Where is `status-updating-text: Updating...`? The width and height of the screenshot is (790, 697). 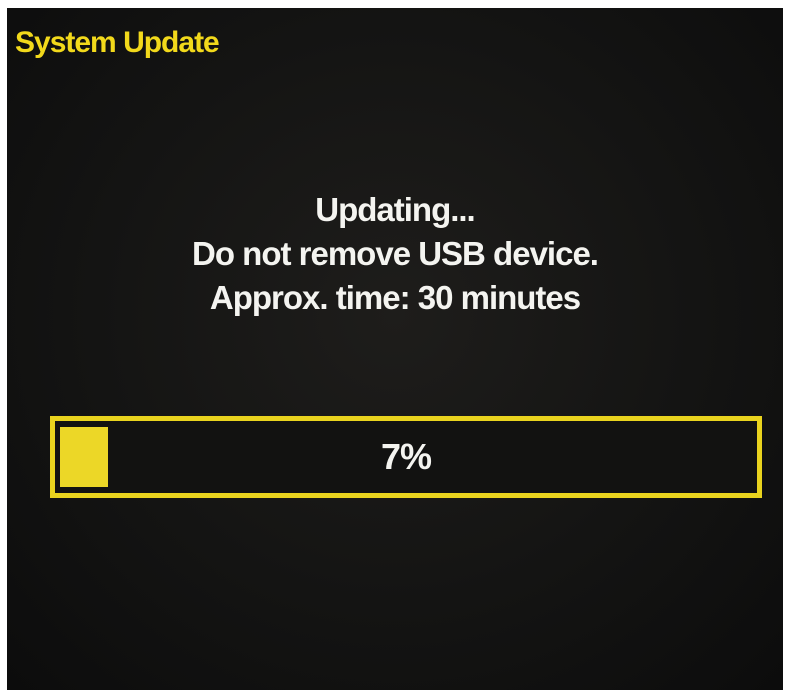 status-updating-text: Updating... is located at coordinates (395, 209).